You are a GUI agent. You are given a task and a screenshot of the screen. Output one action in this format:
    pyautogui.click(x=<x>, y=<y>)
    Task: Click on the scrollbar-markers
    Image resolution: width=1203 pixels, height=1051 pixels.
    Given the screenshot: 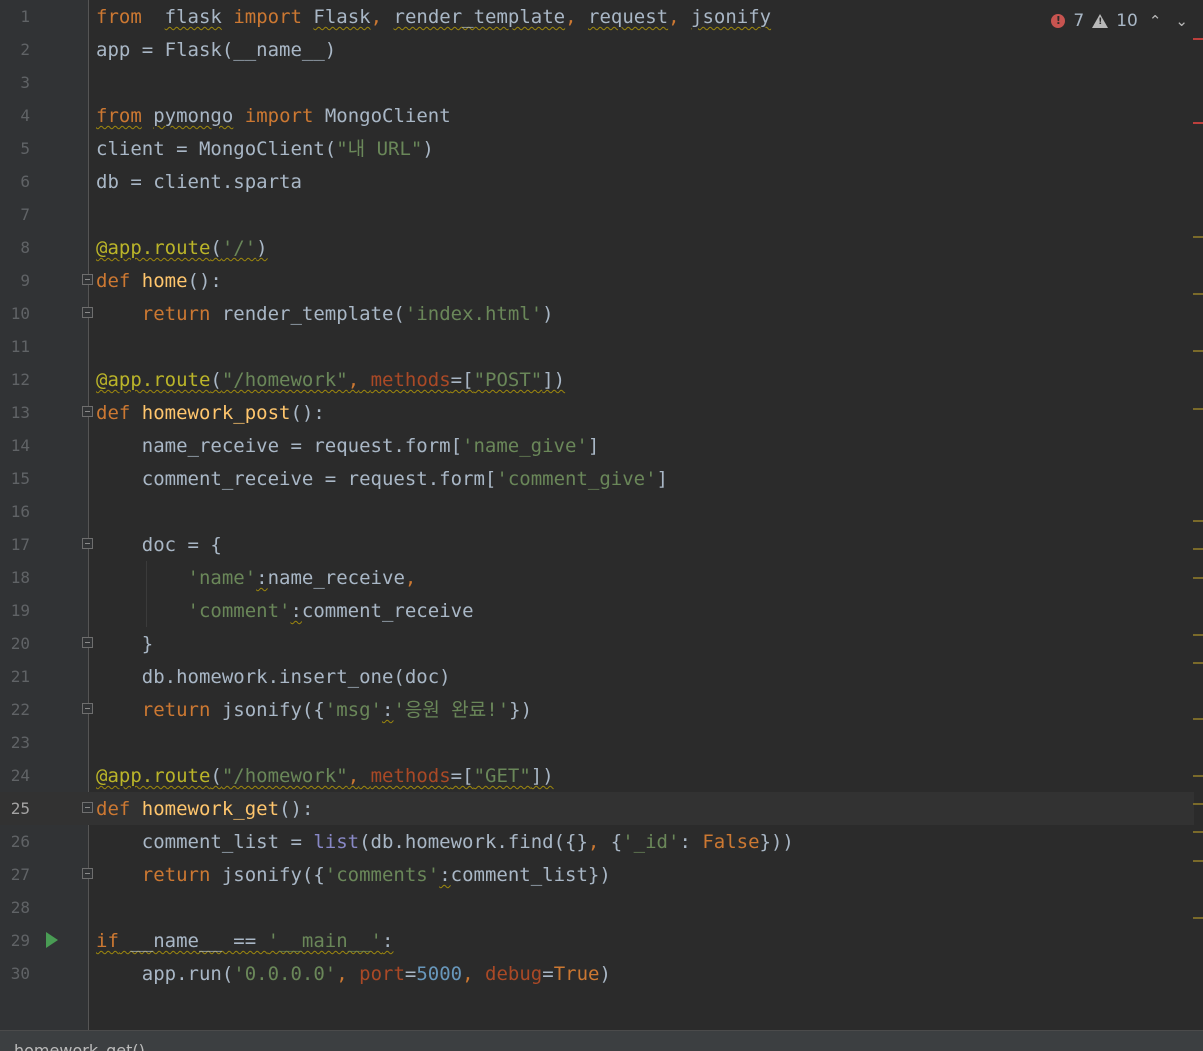 What is the action you would take?
    pyautogui.click(x=1198, y=515)
    